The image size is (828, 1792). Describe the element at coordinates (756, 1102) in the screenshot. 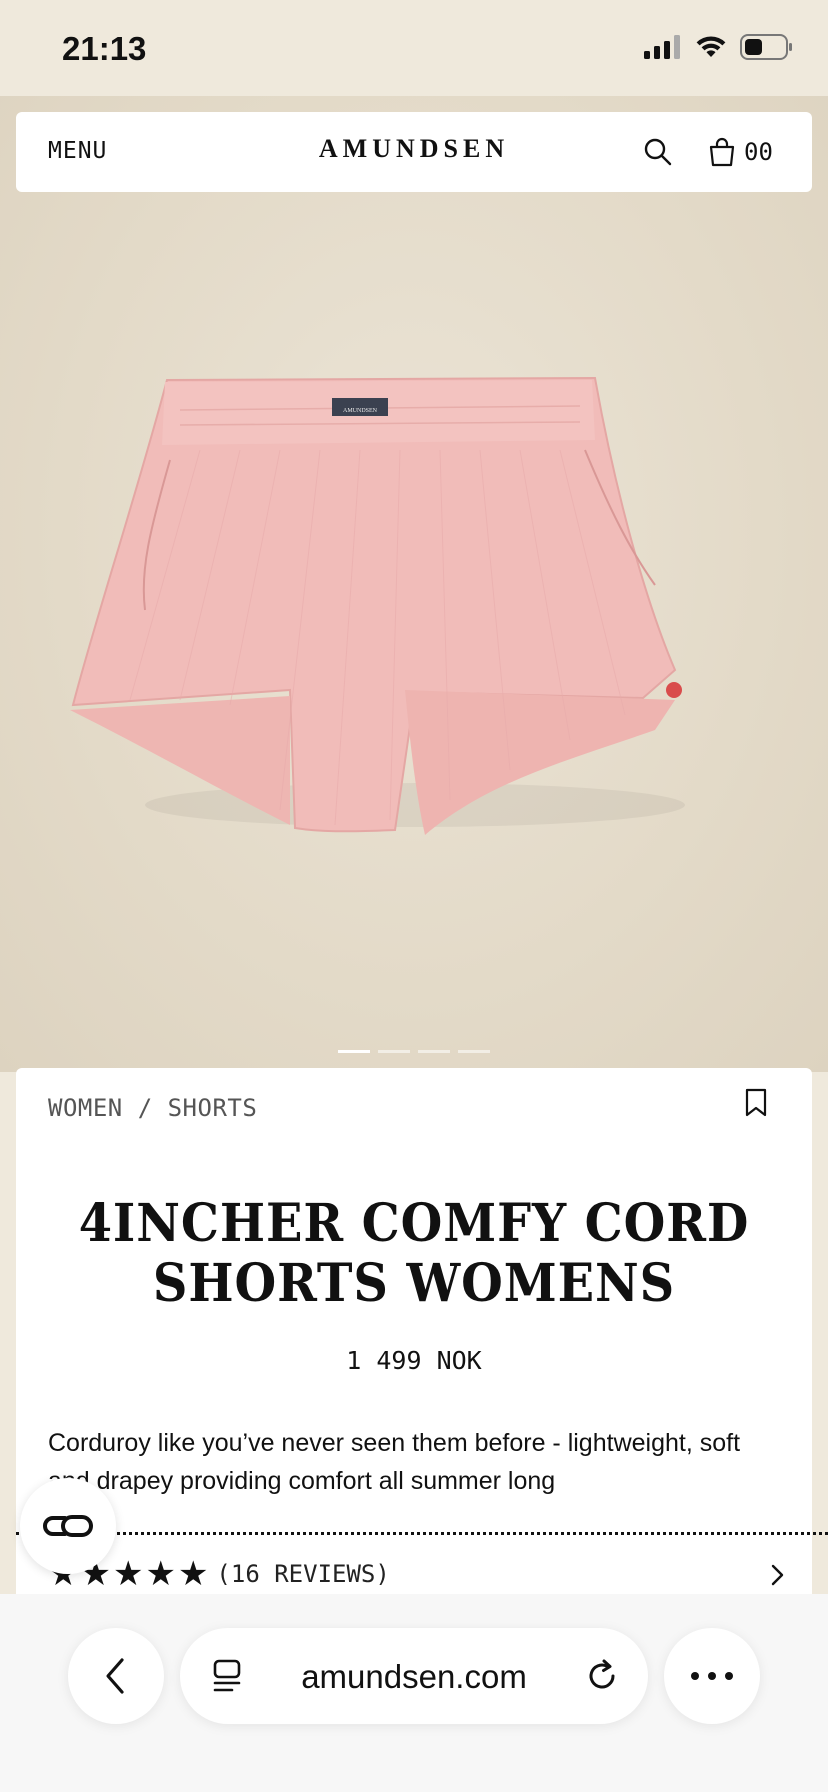

I see `bookmark-icon` at that location.